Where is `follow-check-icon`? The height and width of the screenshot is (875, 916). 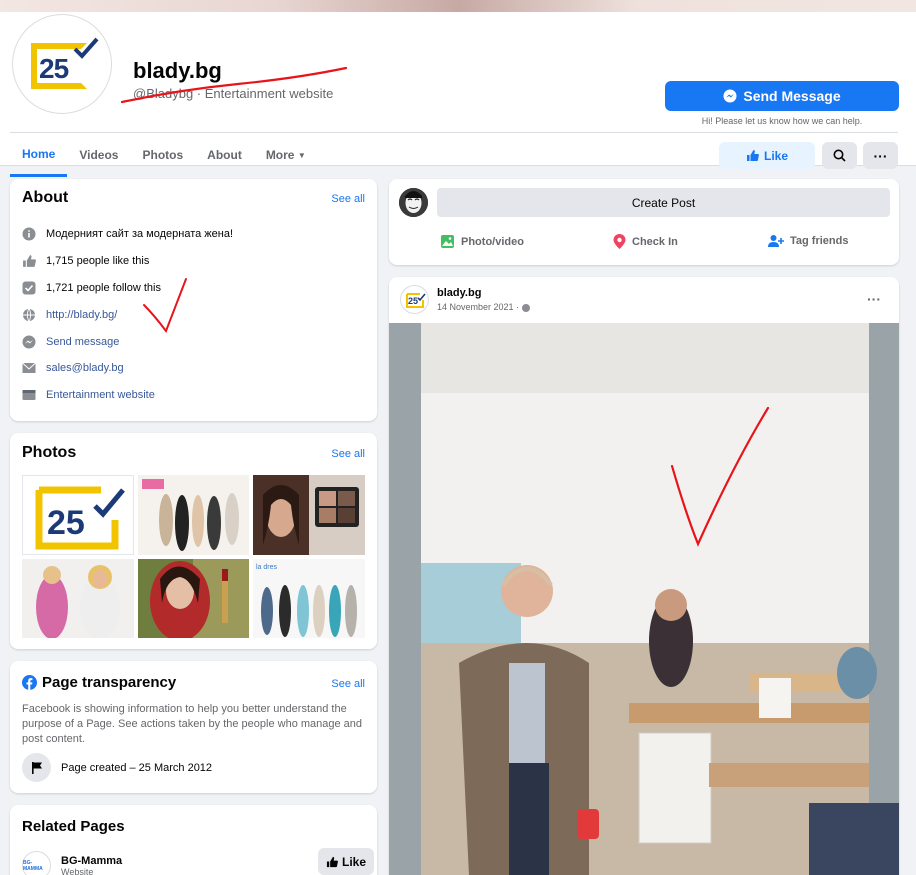 follow-check-icon is located at coordinates (29, 288).